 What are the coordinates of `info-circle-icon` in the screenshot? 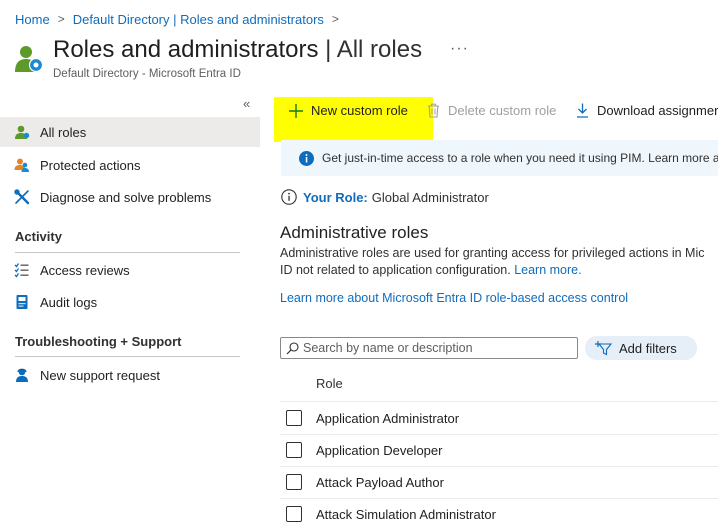 It's located at (289, 197).